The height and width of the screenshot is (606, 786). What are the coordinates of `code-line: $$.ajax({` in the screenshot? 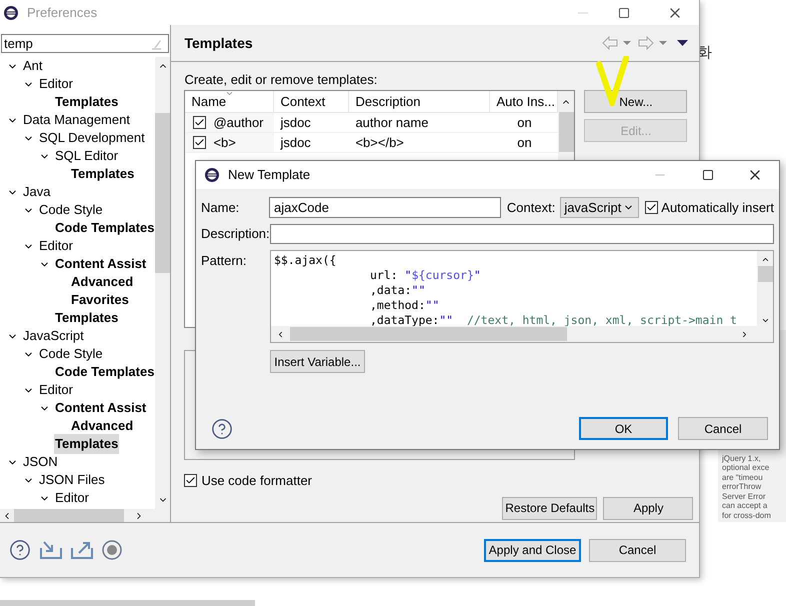 It's located at (305, 260).